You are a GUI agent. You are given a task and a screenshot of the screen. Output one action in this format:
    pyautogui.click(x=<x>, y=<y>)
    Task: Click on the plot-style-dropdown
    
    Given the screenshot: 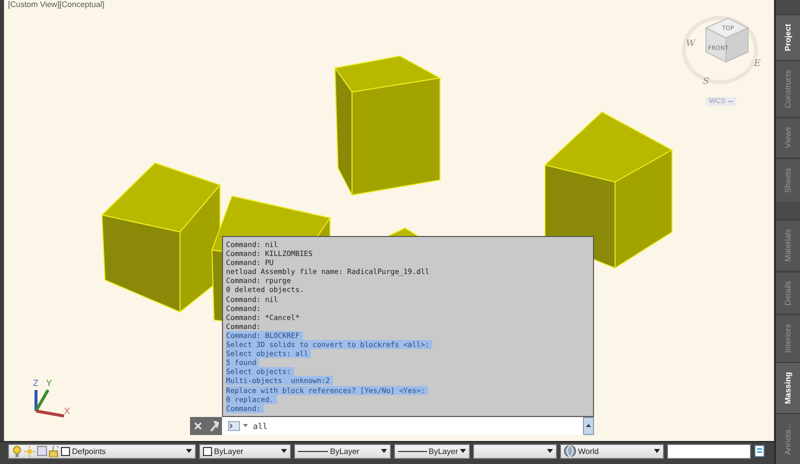 What is the action you would take?
    pyautogui.click(x=515, y=451)
    